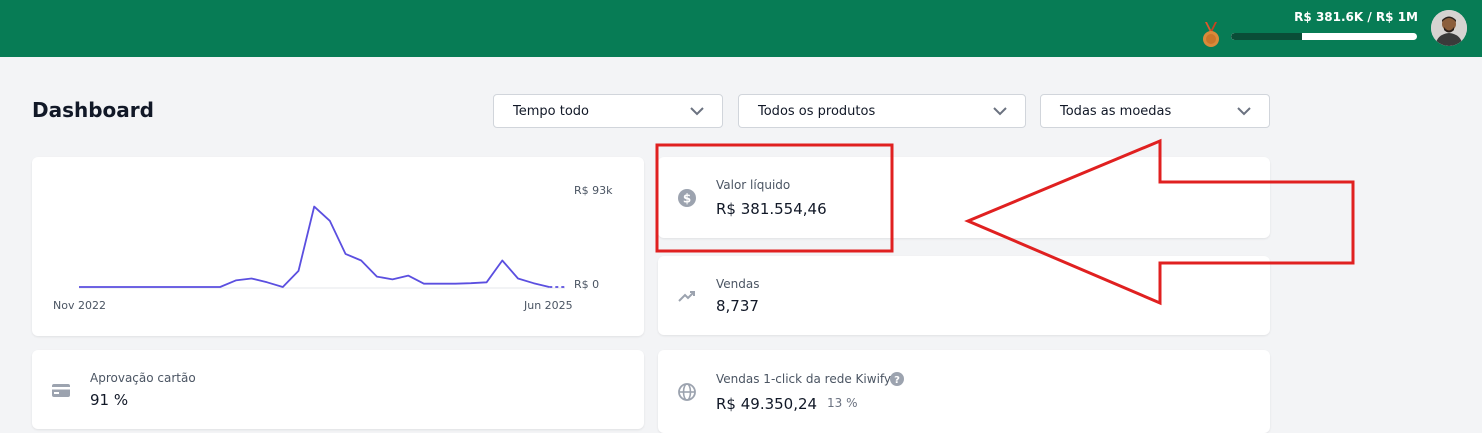 Image resolution: width=1482 pixels, height=433 pixels. What do you see at coordinates (608, 111) in the screenshot?
I see `period-select: Tempo todo` at bounding box center [608, 111].